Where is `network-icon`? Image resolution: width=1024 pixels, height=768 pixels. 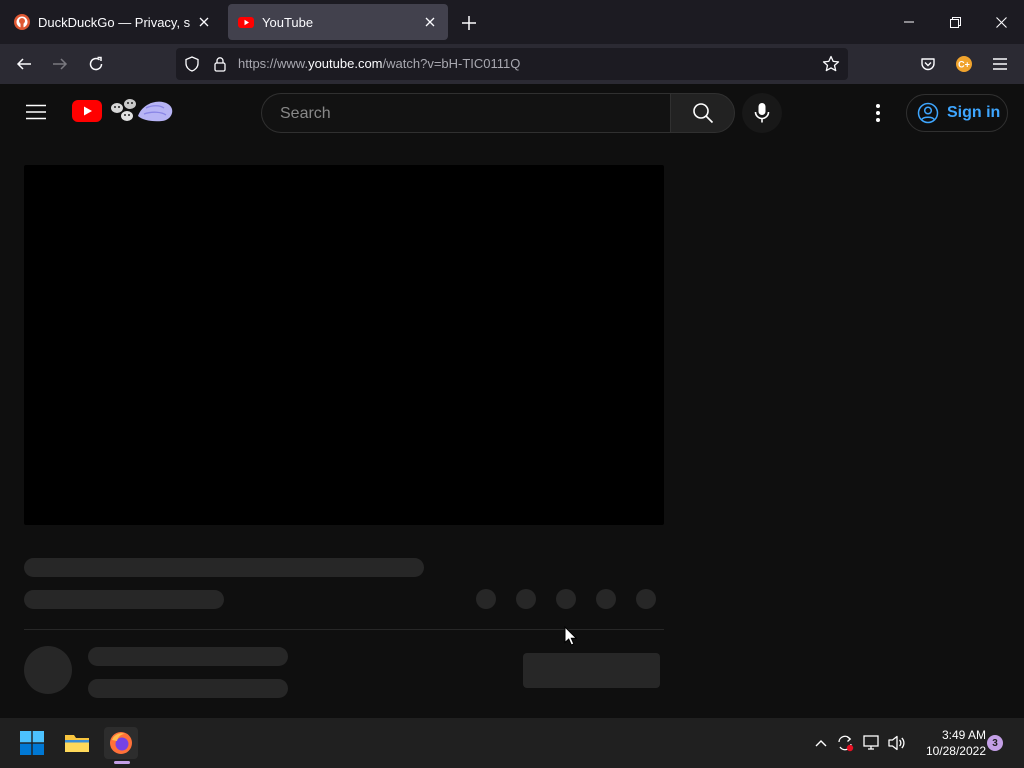 network-icon is located at coordinates (871, 742).